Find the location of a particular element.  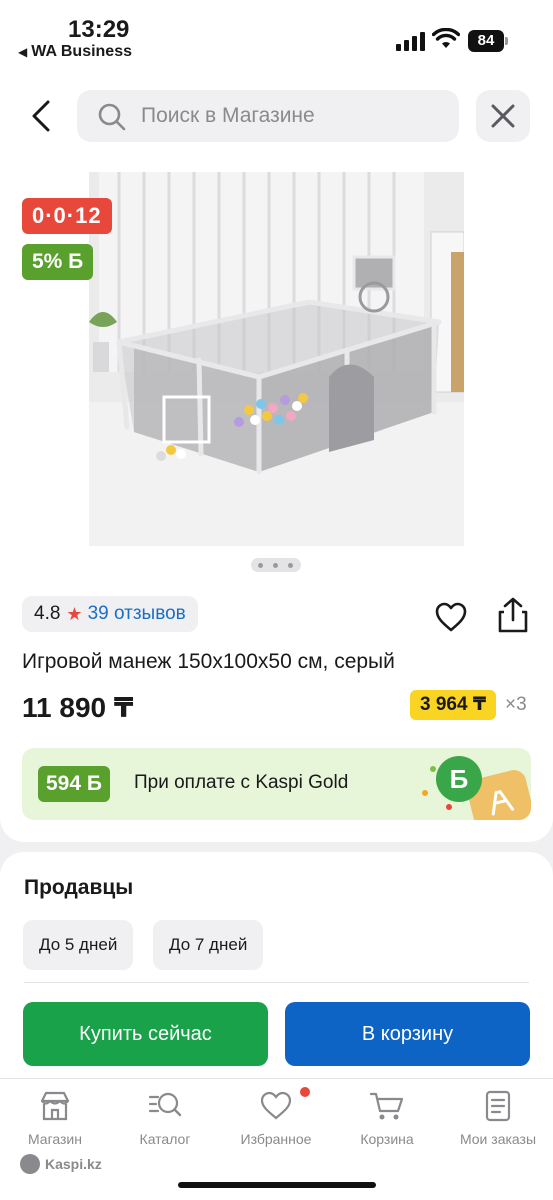

search-icon is located at coordinates (112, 117).